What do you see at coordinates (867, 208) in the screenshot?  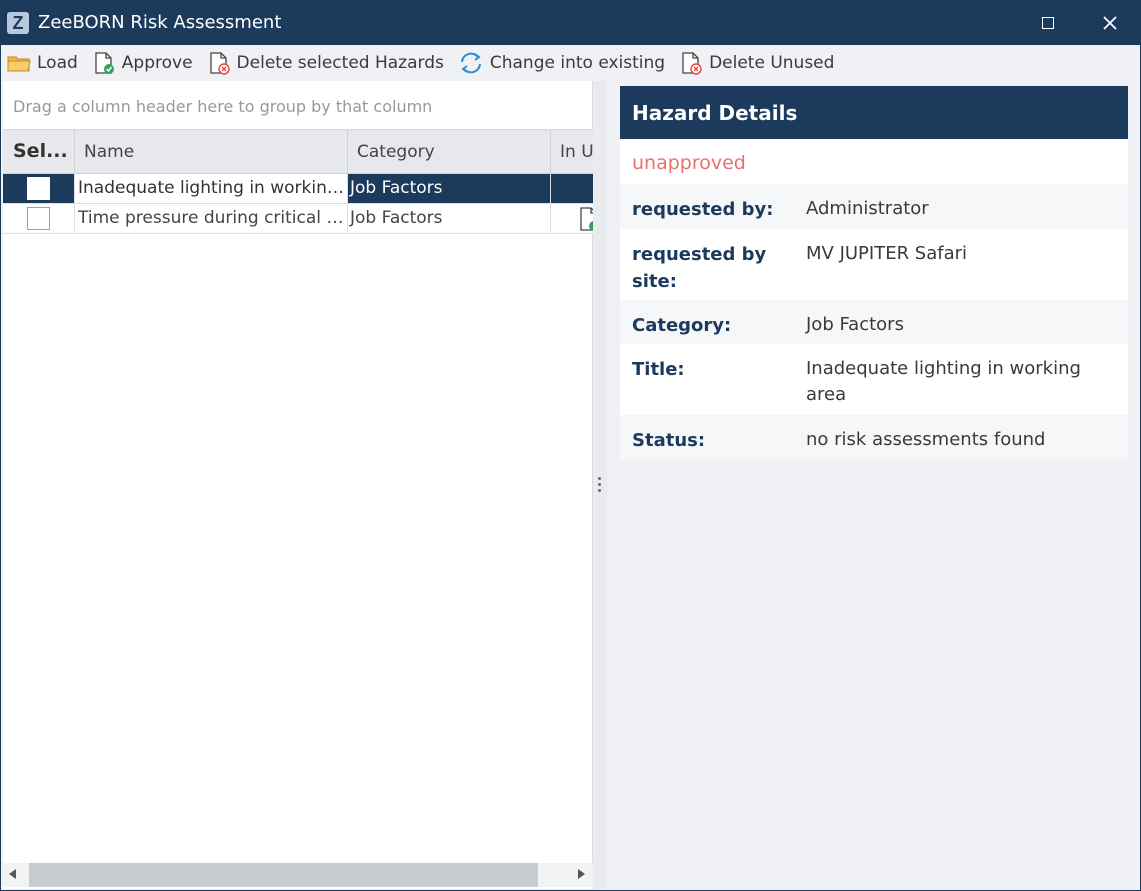 I see `detail-value: Administrator` at bounding box center [867, 208].